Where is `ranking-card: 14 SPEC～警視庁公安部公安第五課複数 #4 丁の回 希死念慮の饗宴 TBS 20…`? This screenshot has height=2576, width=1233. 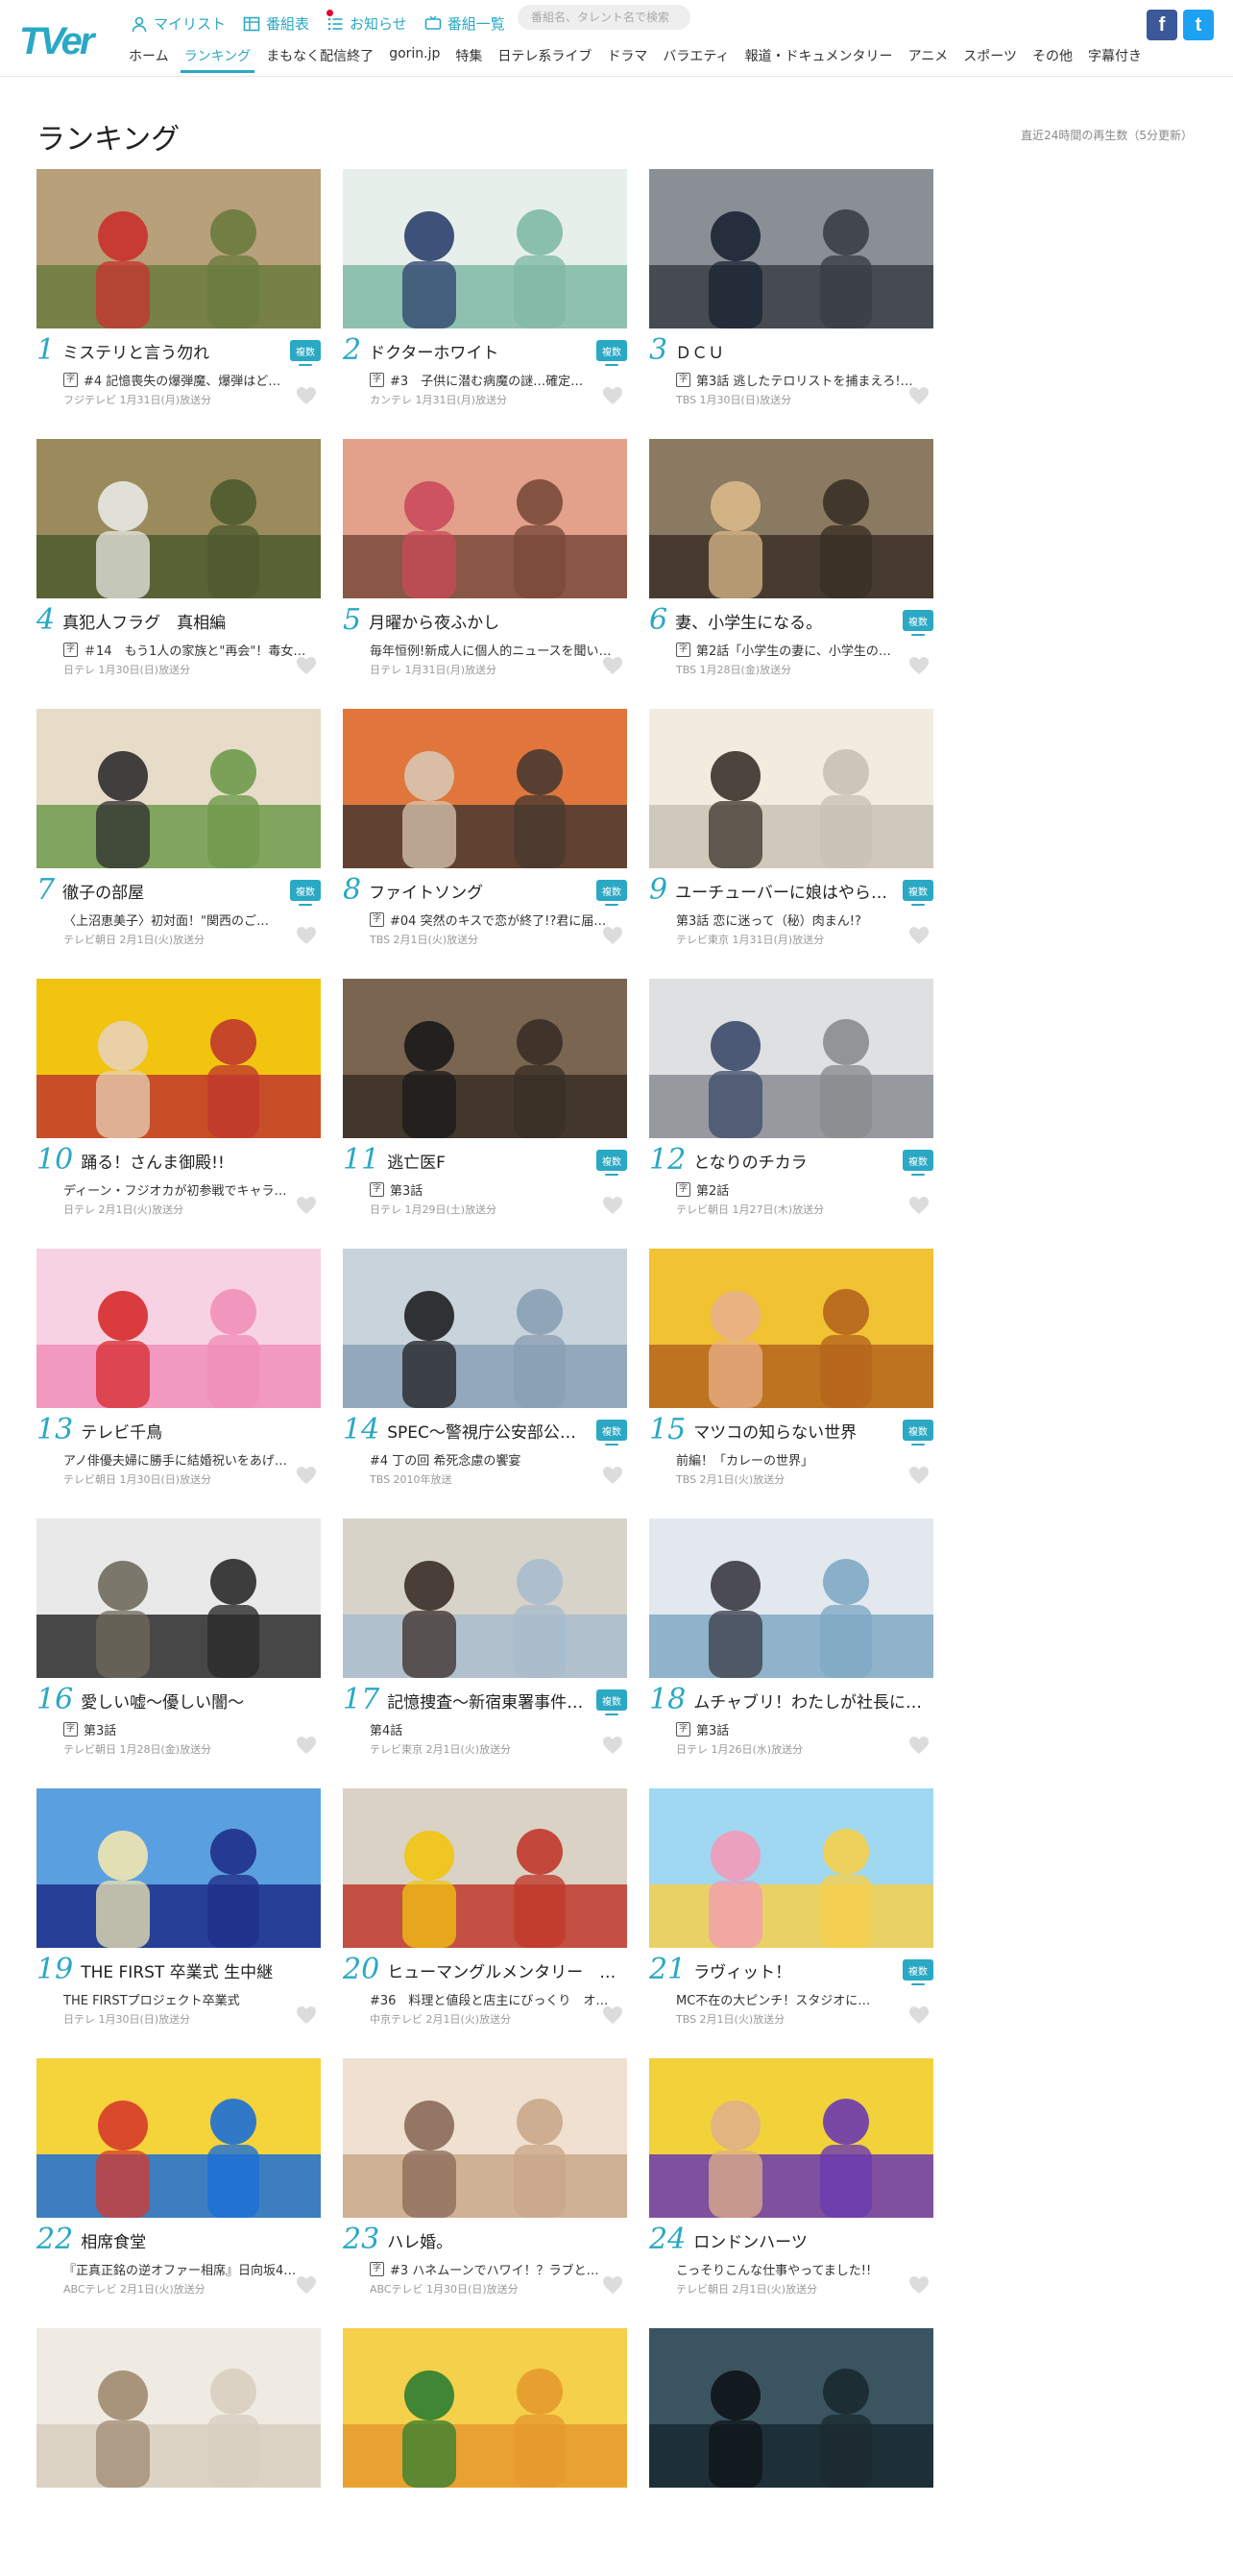
ranking-card: 14 SPEC～警視庁公安部公安第五課複数 #4 丁の回 希死念慮の饗宴 TBS 20… is located at coordinates (485, 1372).